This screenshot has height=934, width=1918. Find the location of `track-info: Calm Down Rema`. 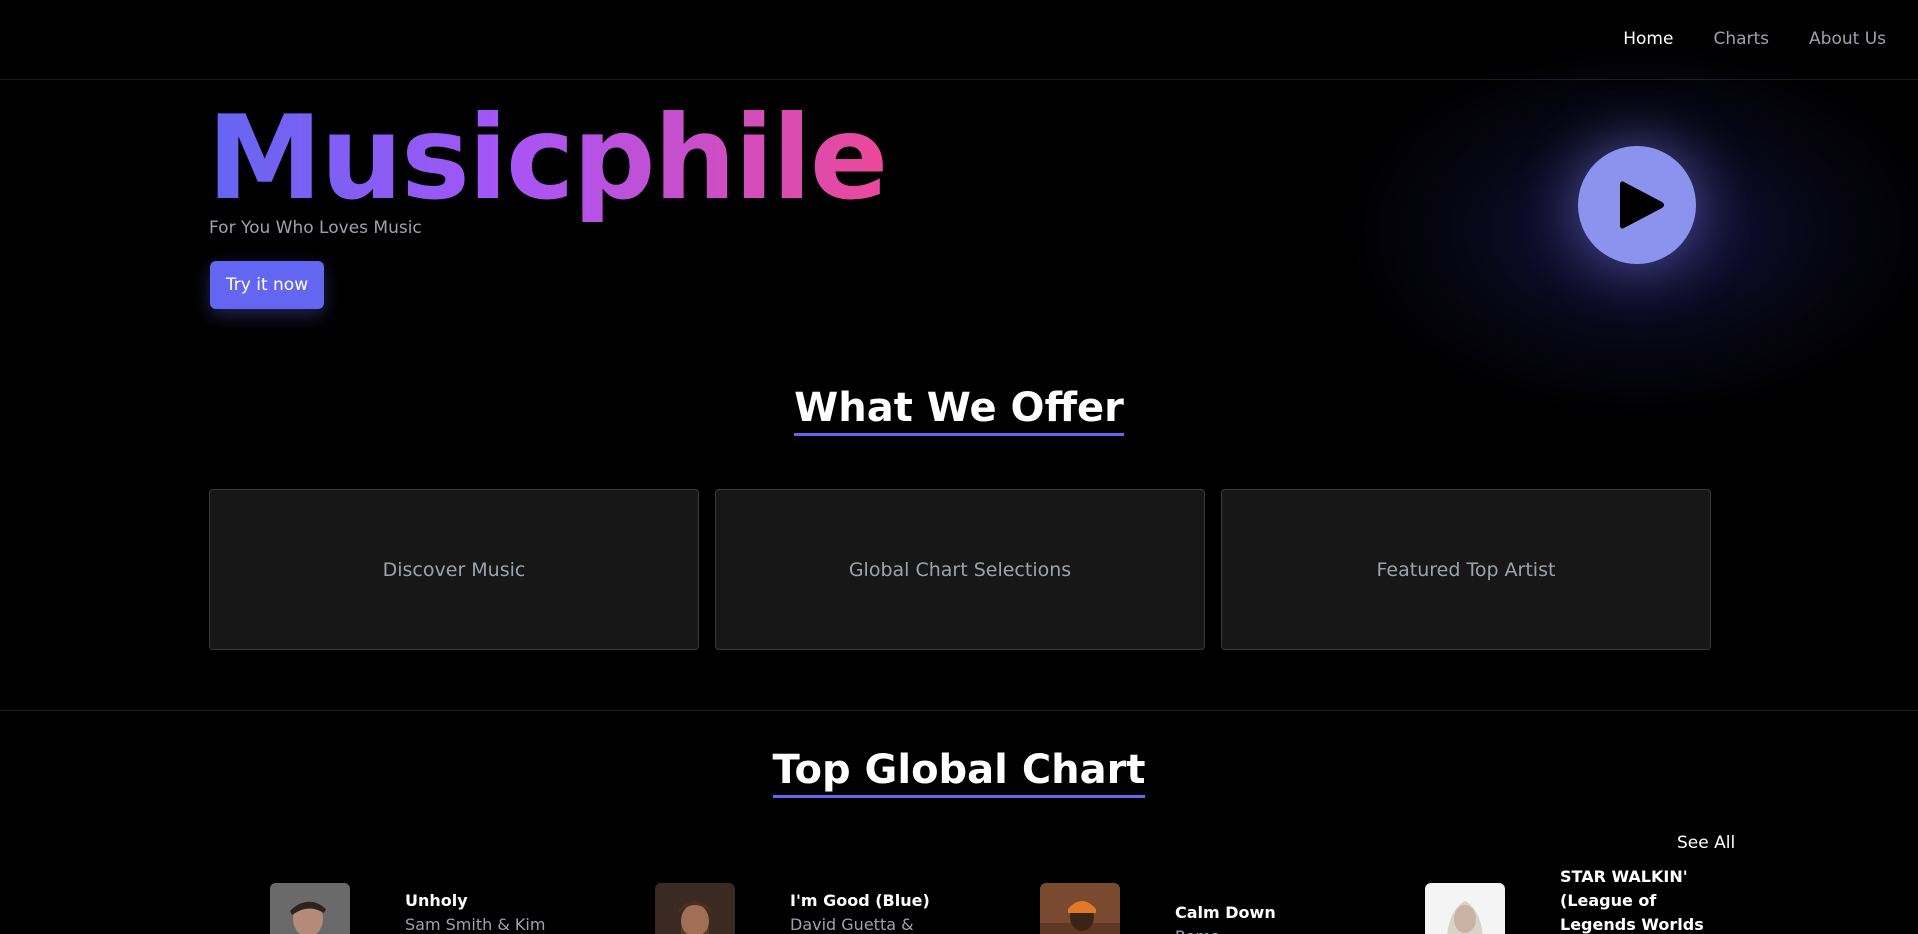

track-info: Calm Down Rema is located at coordinates (1250, 917).